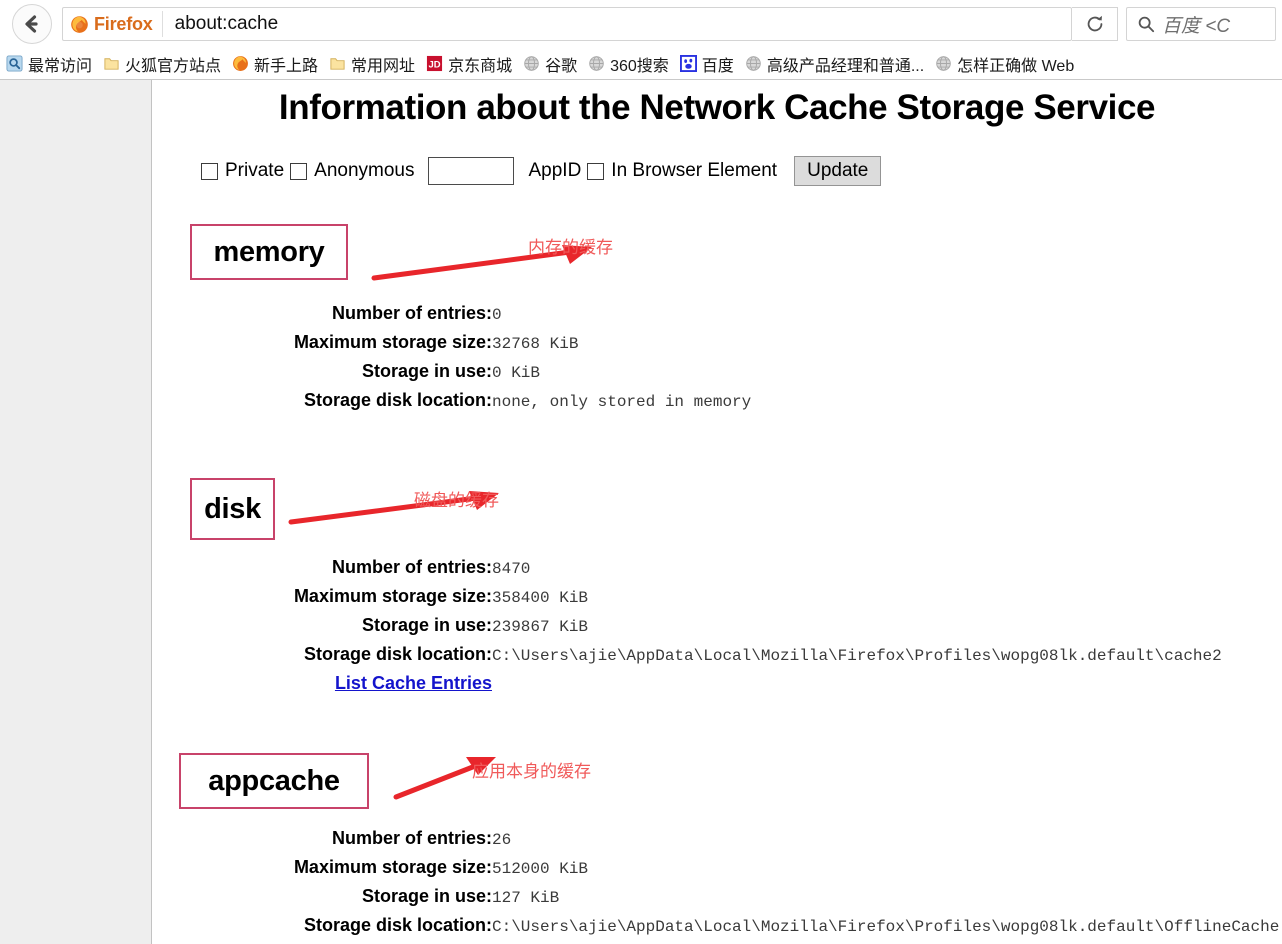 The image size is (1282, 944). Describe the element at coordinates (502, 840) in the screenshot. I see `entries-value: 26` at that location.